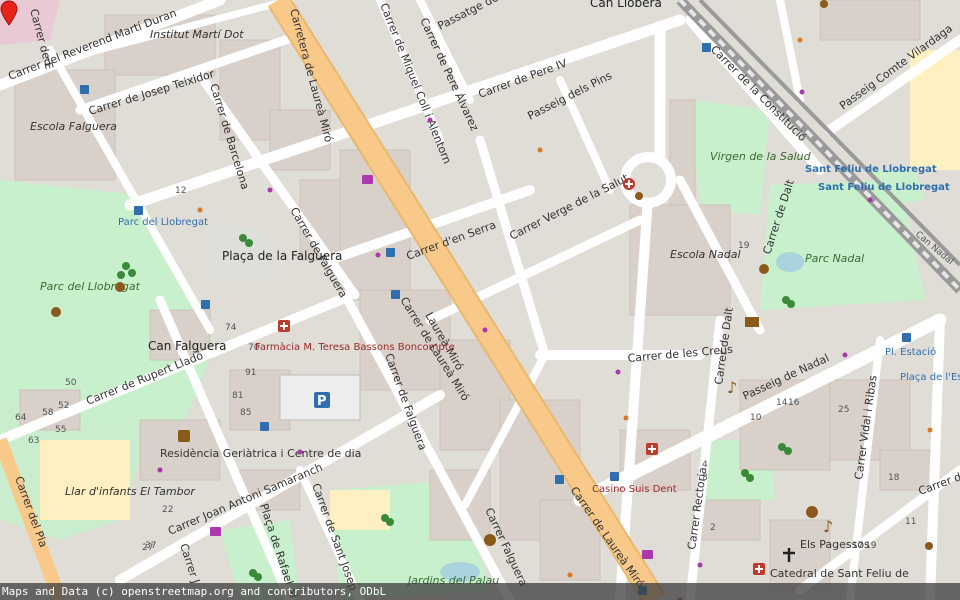 This screenshot has height=600, width=960. What do you see at coordinates (197, 34) in the screenshot?
I see `label-institut: Institut Martí Dot` at bounding box center [197, 34].